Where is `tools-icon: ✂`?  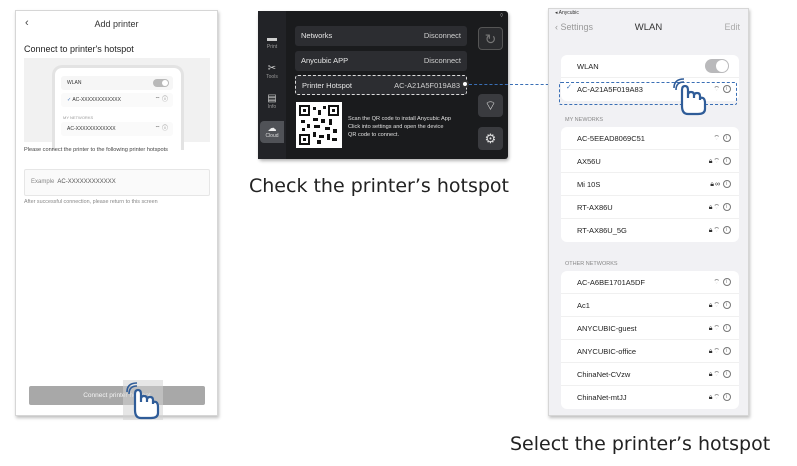 tools-icon: ✂ is located at coordinates (272, 68).